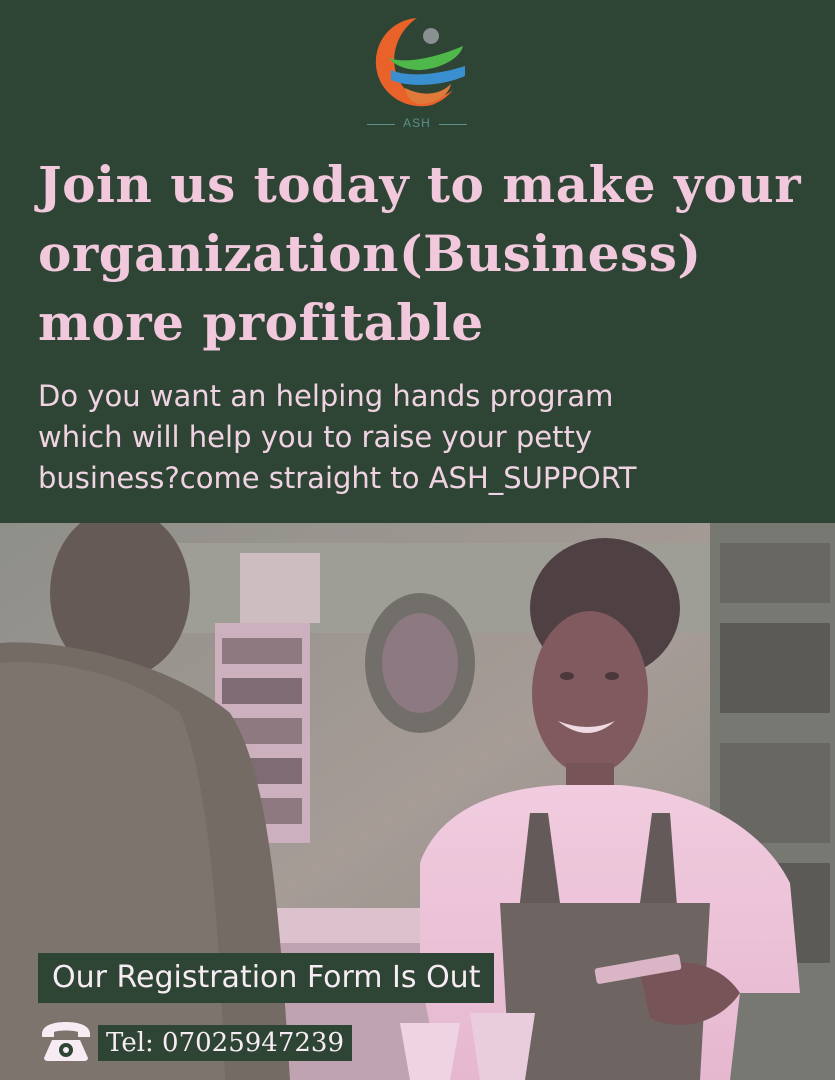 The height and width of the screenshot is (1080, 835). I want to click on phone-icon, so click(66, 1041).